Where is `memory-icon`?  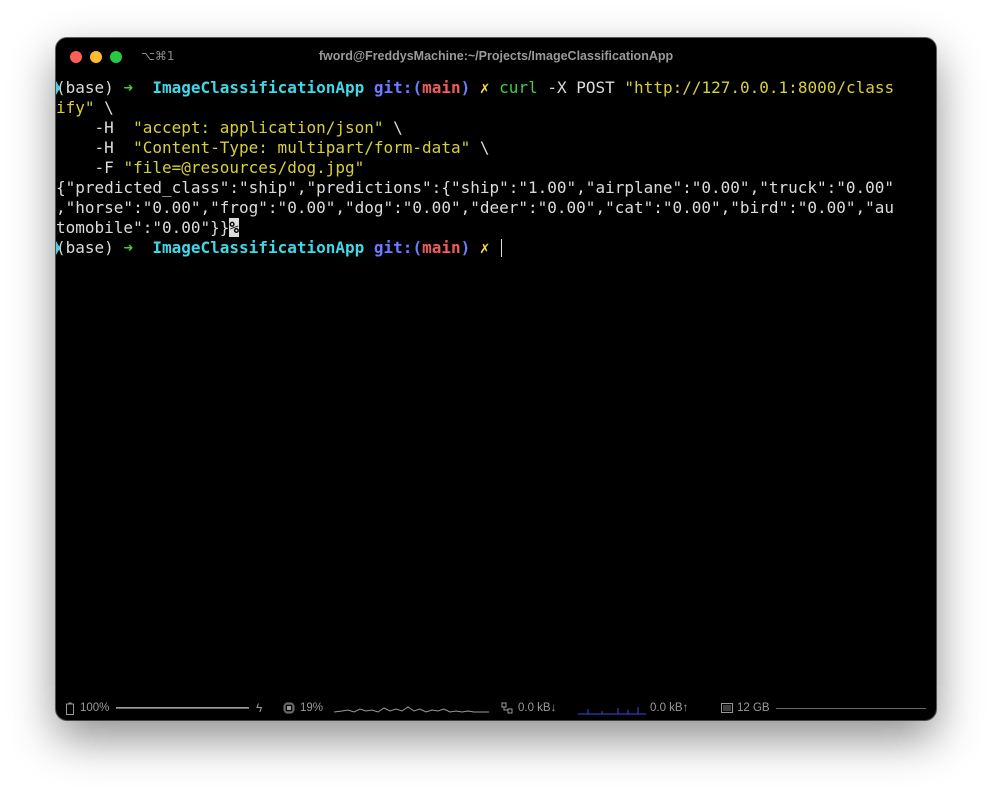
memory-icon is located at coordinates (727, 708).